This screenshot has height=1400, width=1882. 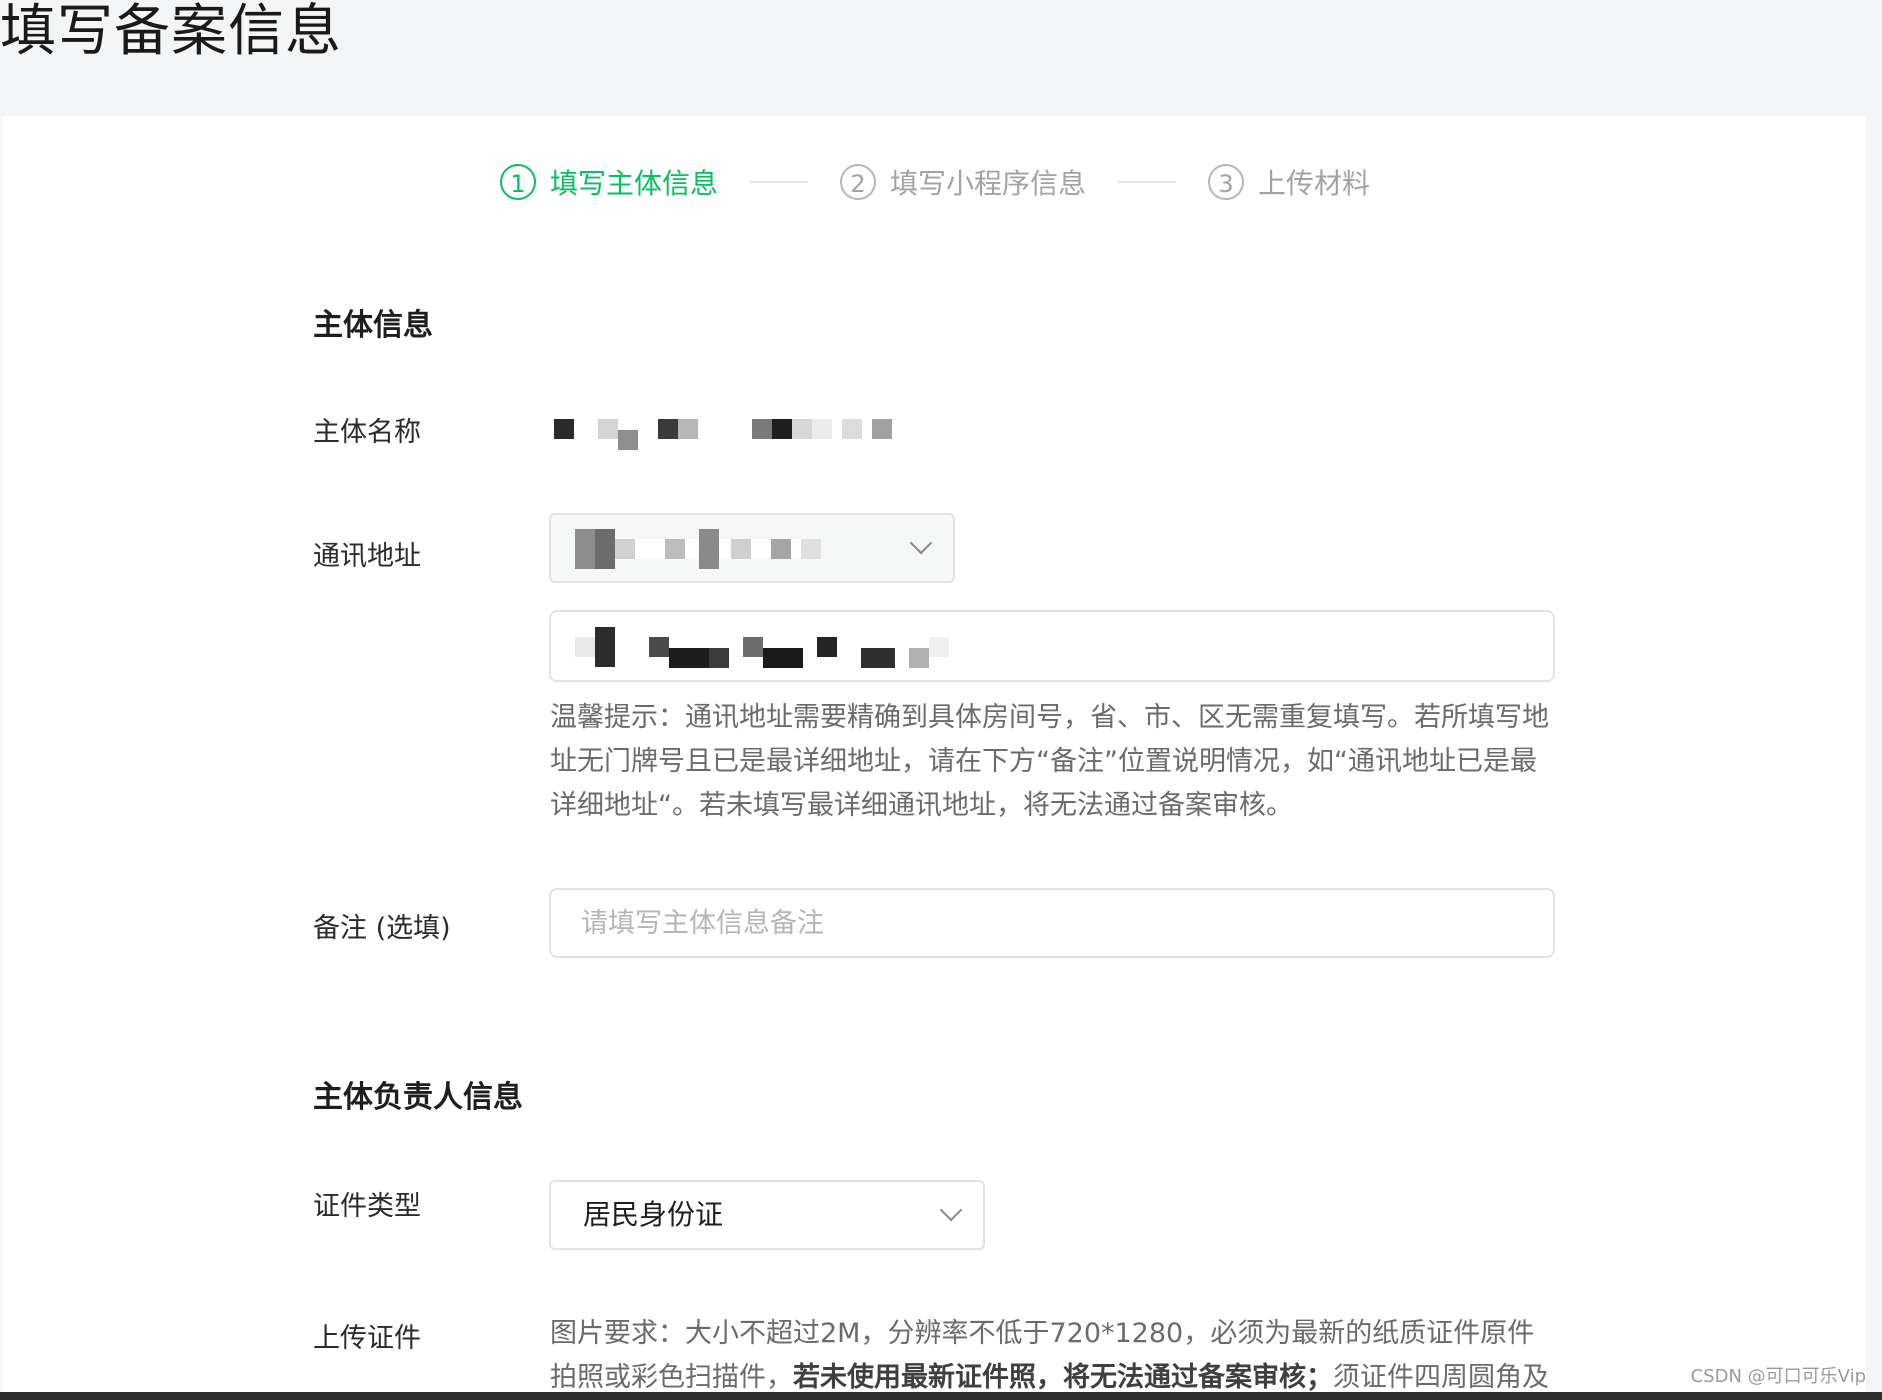 What do you see at coordinates (988, 183) in the screenshot?
I see `step-2-label: 填写小程序信息` at bounding box center [988, 183].